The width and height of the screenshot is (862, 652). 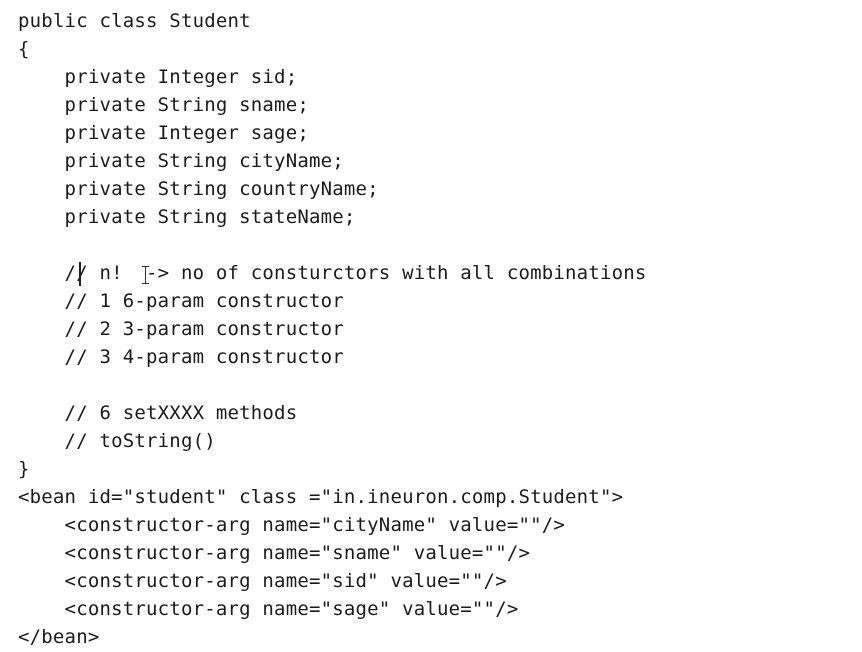 What do you see at coordinates (24, 469) in the screenshot?
I see `code-line: }` at bounding box center [24, 469].